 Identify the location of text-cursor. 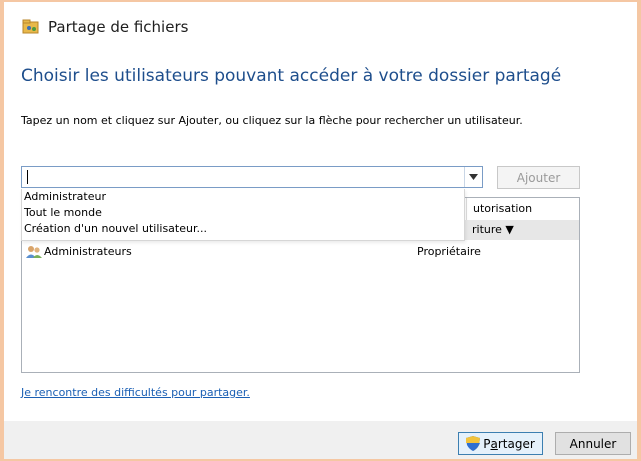
(27, 177).